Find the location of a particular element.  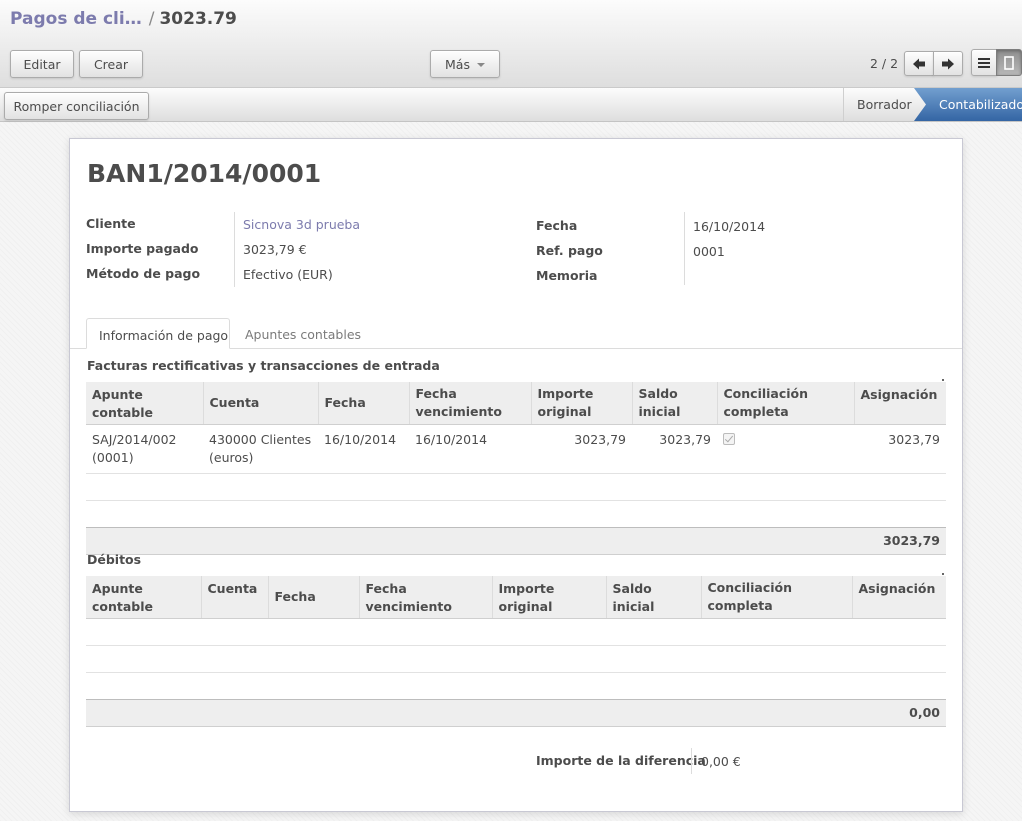

payment-method-value: Efectivo (EUR) is located at coordinates (288, 274).